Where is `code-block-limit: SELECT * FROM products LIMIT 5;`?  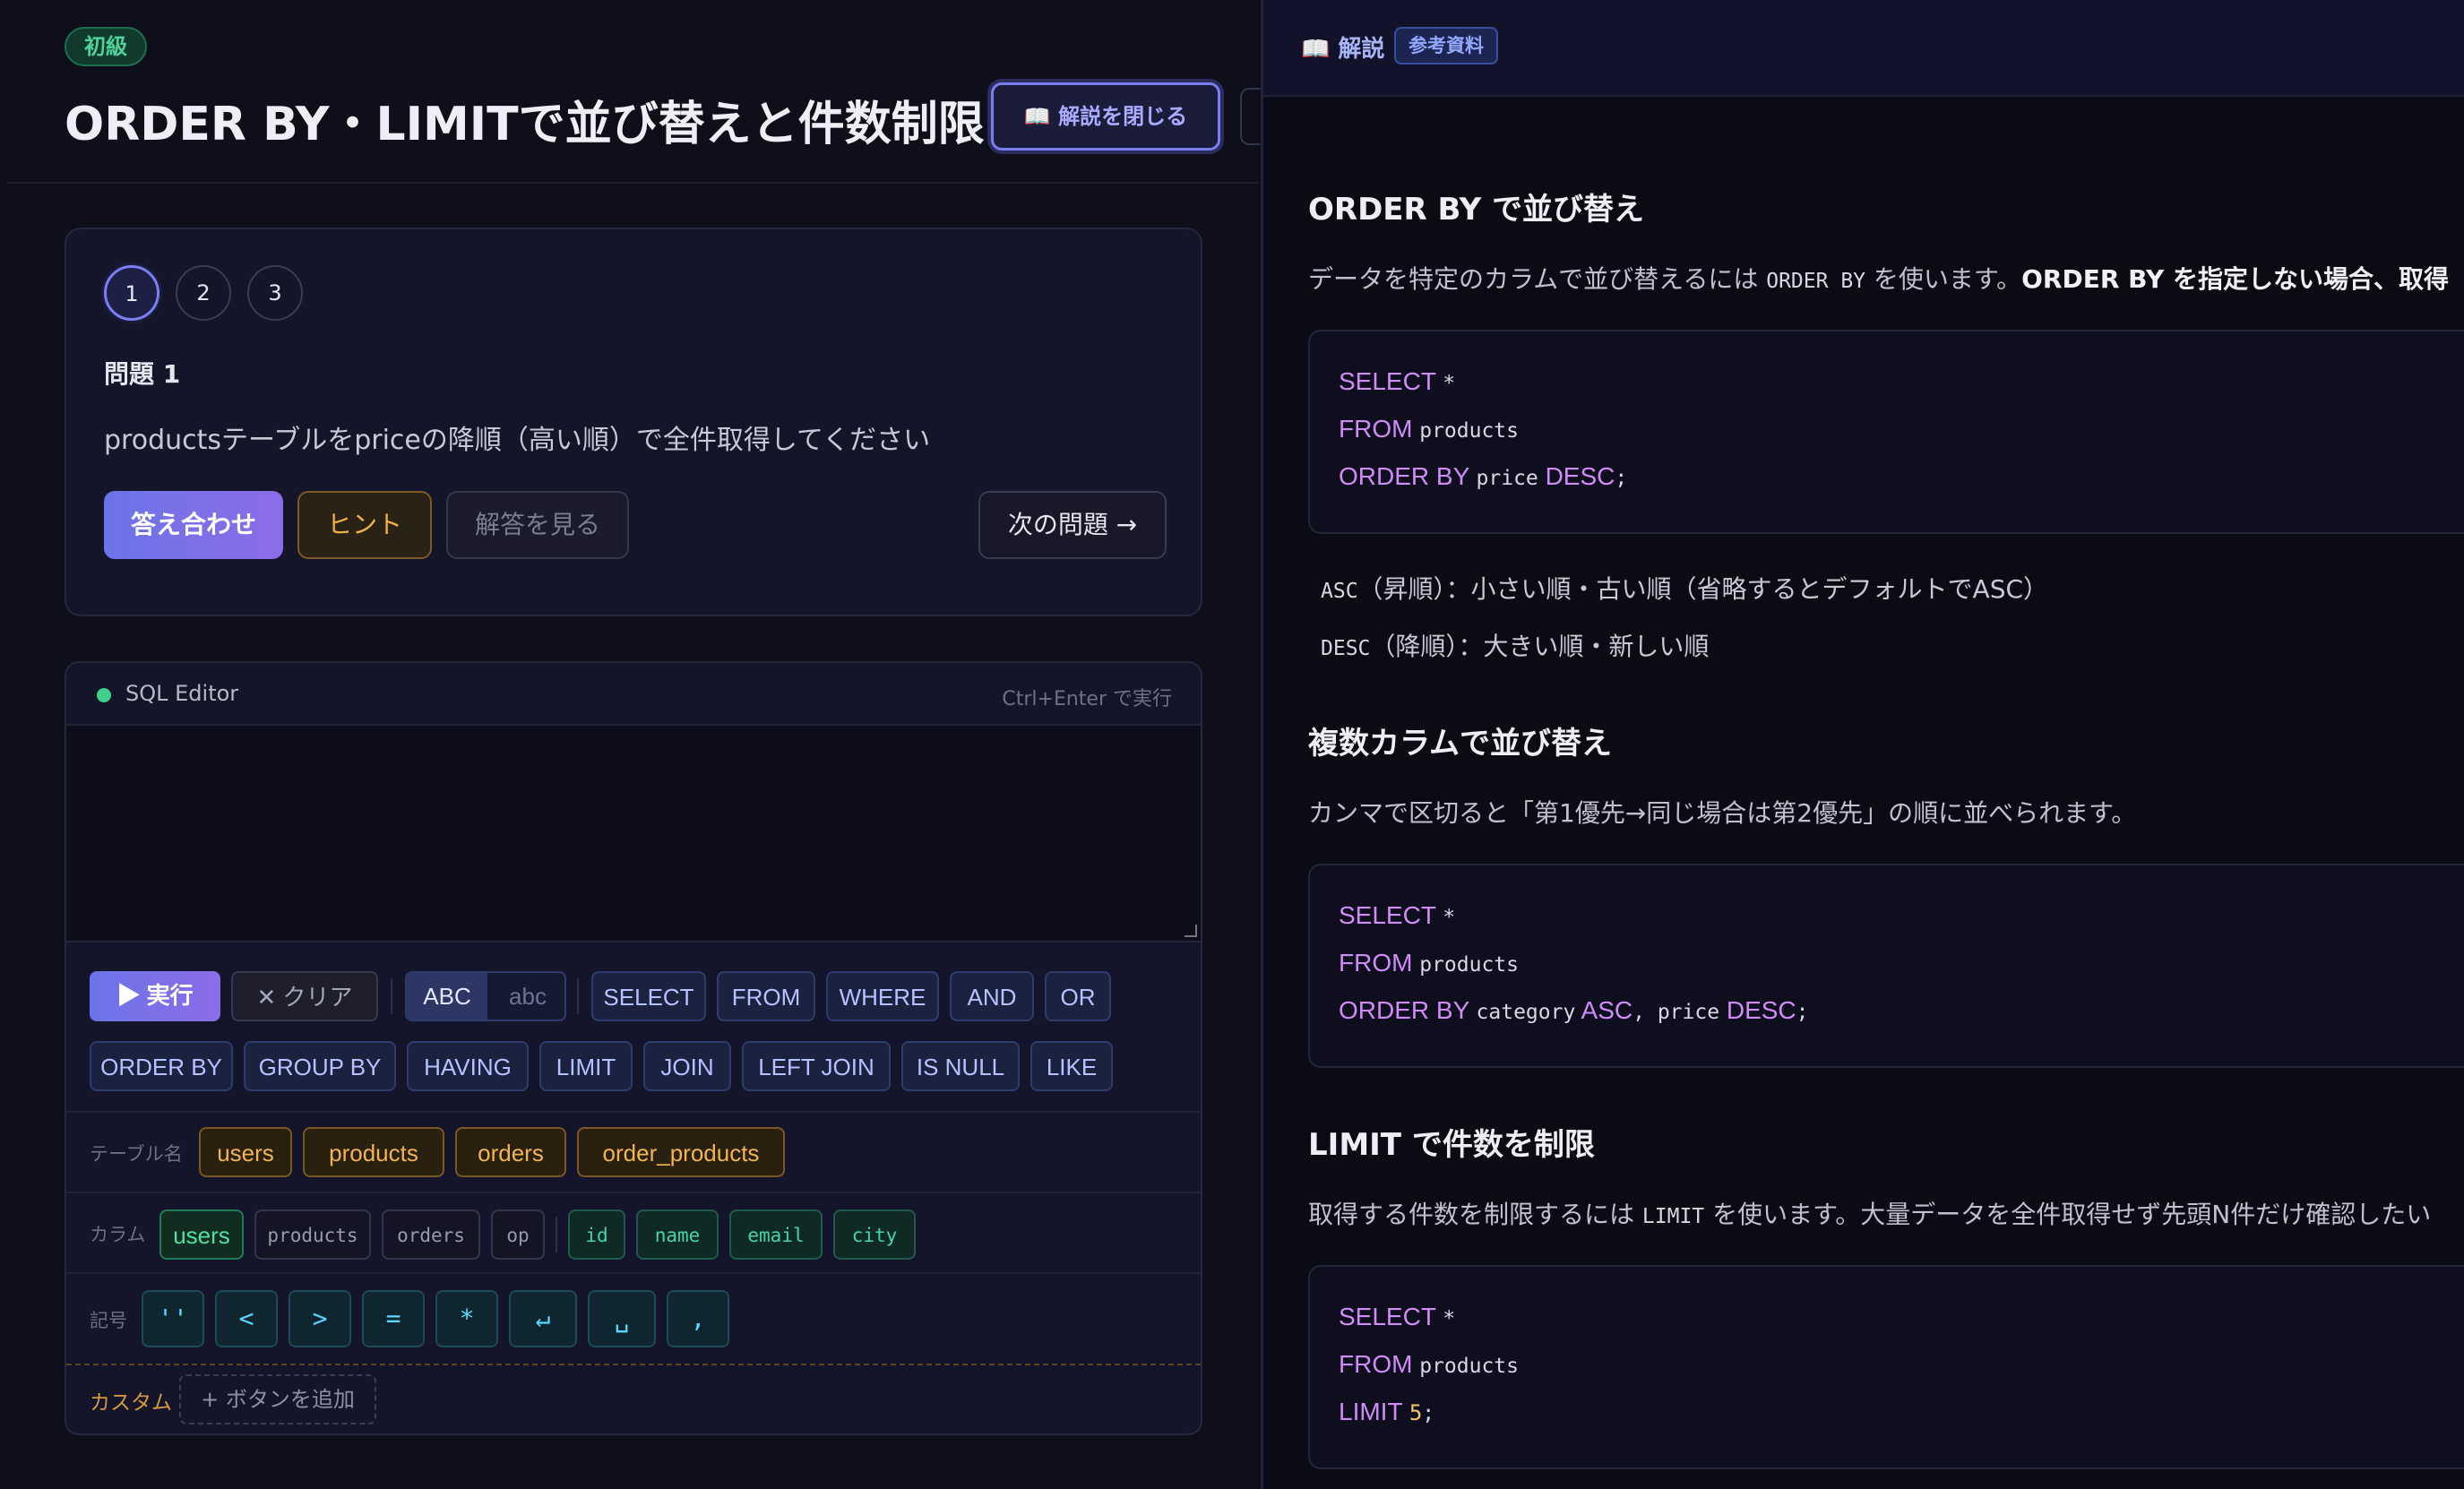
code-block-limit: SELECT * FROM products LIMIT 5; is located at coordinates (1886, 1367).